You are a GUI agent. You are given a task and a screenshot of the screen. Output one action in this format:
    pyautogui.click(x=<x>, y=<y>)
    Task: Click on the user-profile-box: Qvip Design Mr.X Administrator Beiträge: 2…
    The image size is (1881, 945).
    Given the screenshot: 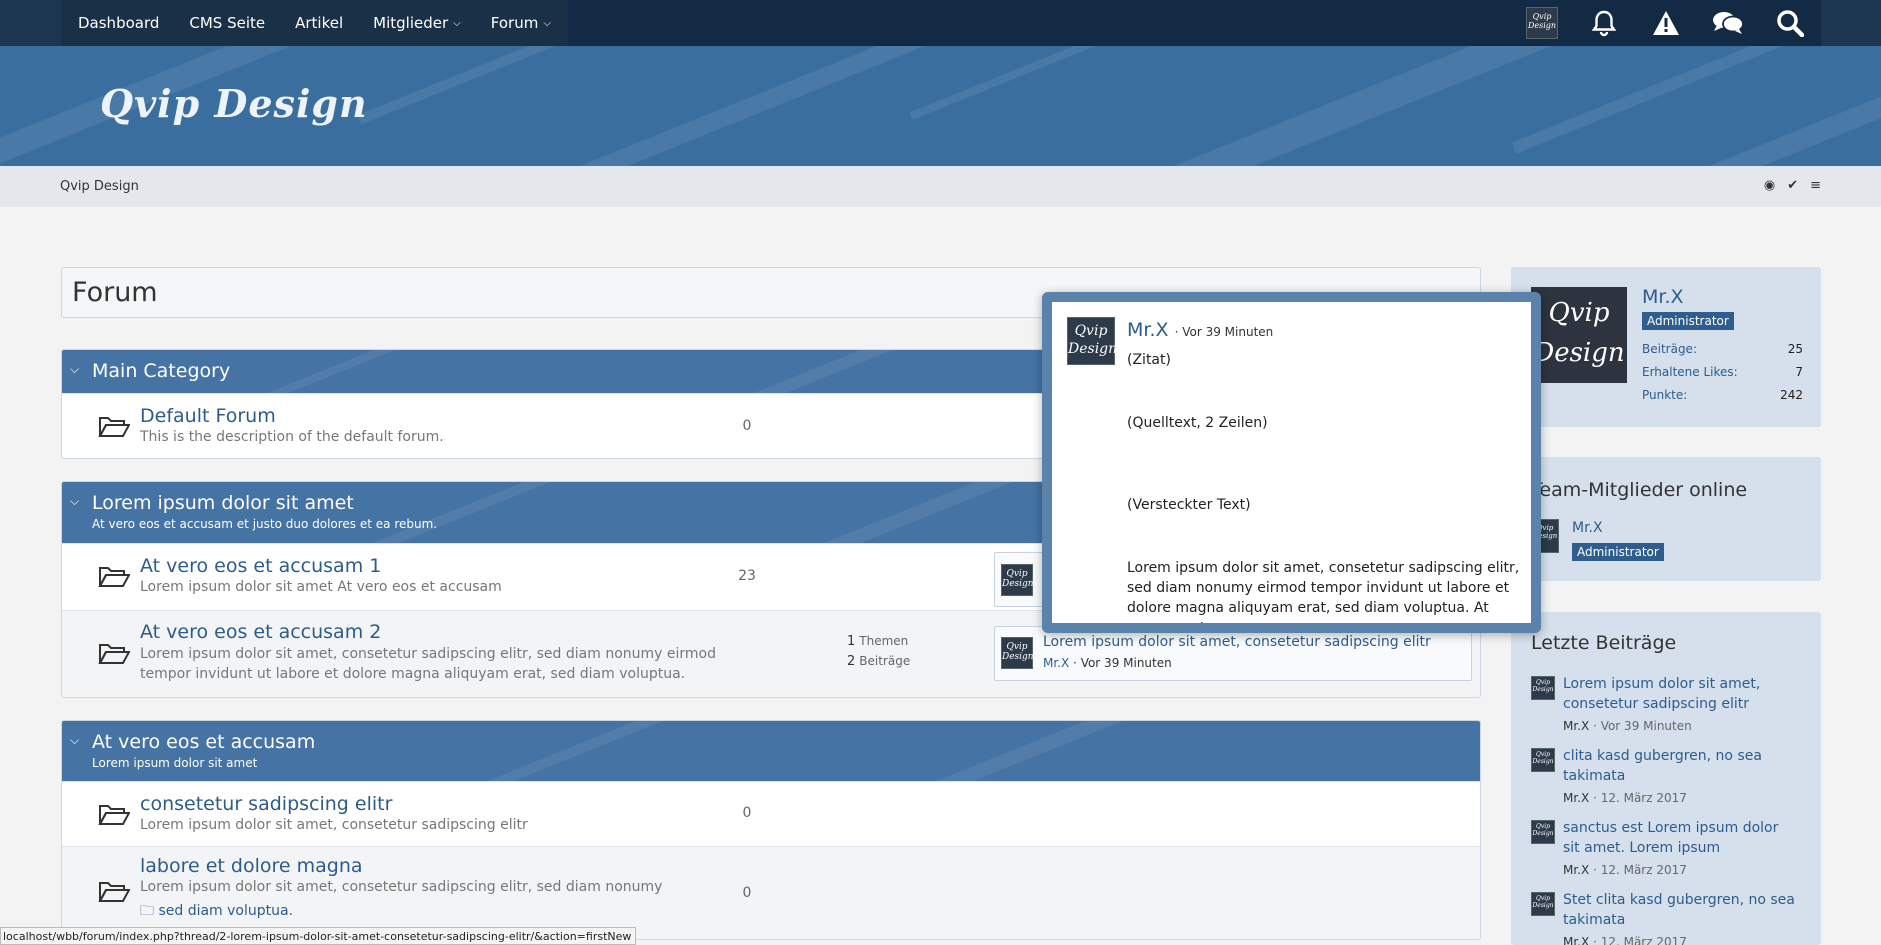 What is the action you would take?
    pyautogui.click(x=1666, y=347)
    